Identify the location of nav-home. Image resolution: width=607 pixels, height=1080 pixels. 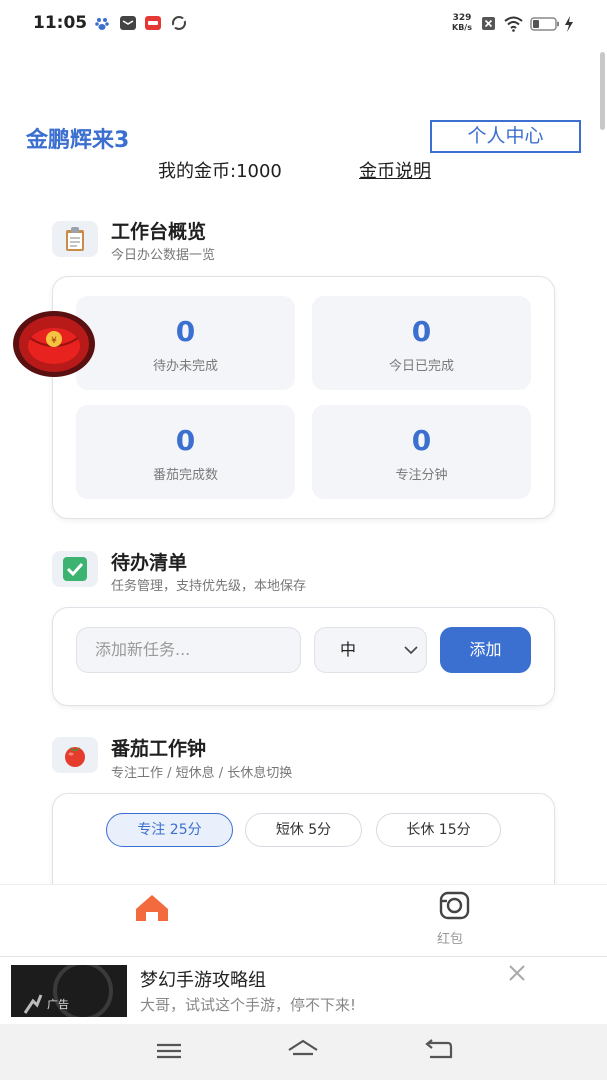
(152, 910).